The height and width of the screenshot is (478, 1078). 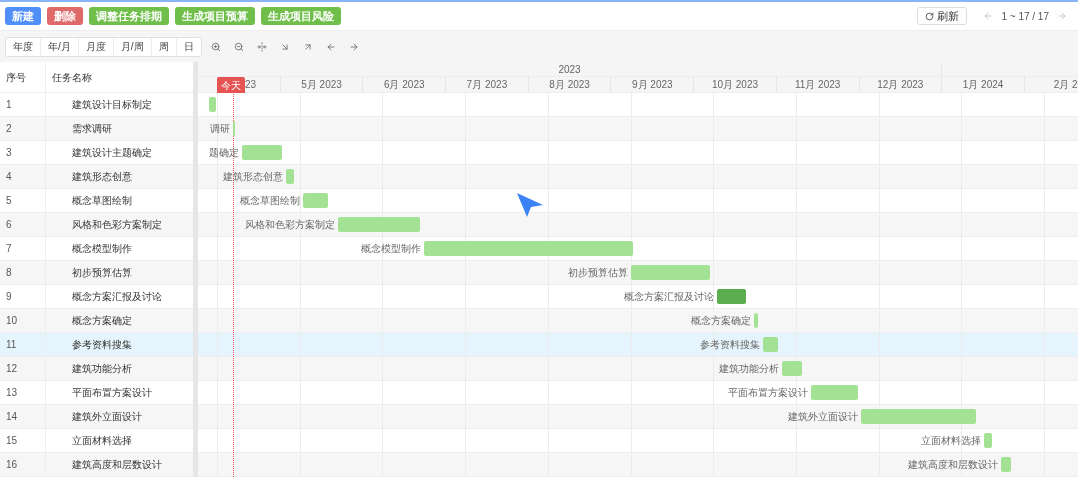 I want to click on table-row: 14 建筑外立面设计, so click(x=96, y=417).